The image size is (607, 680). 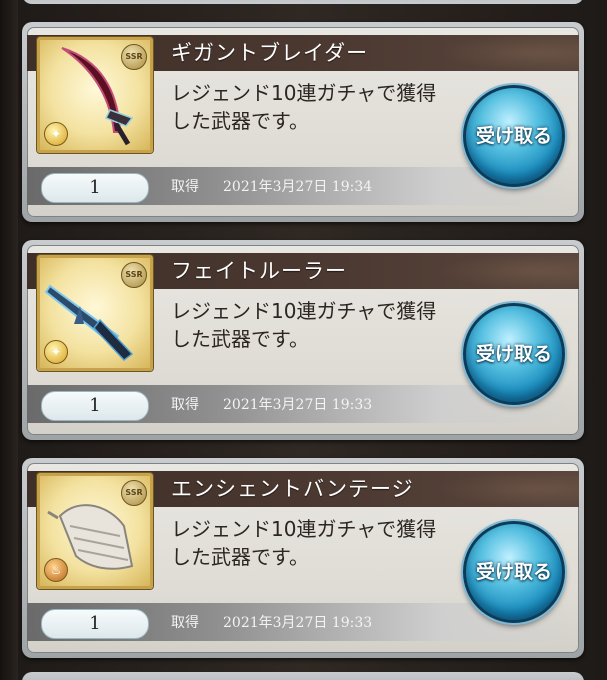 I want to click on previous-card-edge, so click(x=303, y=2).